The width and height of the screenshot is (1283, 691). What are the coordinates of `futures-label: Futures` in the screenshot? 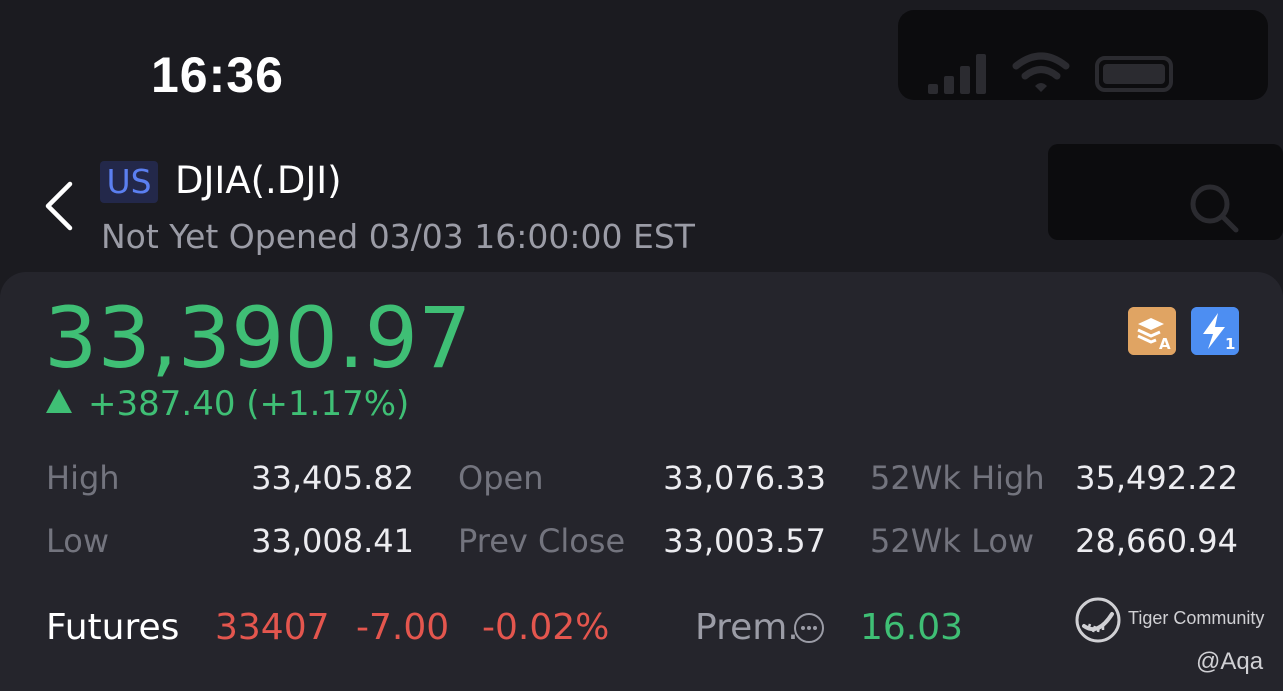 It's located at (113, 627).